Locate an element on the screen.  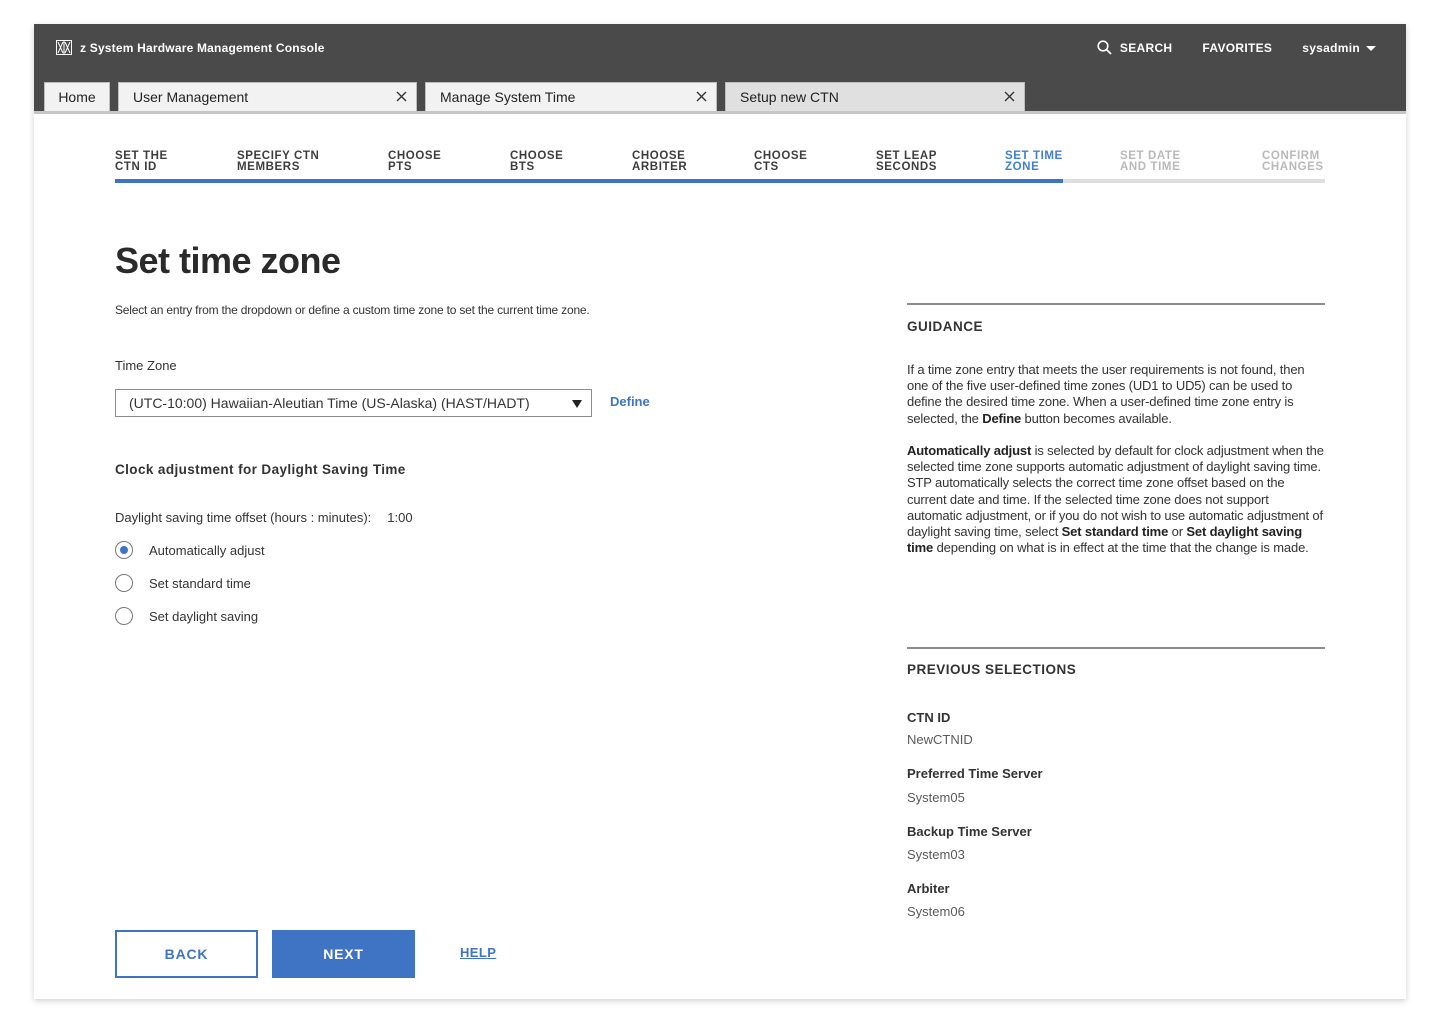
tab-manage-system-time: Manage System Time is located at coordinates (571, 96).